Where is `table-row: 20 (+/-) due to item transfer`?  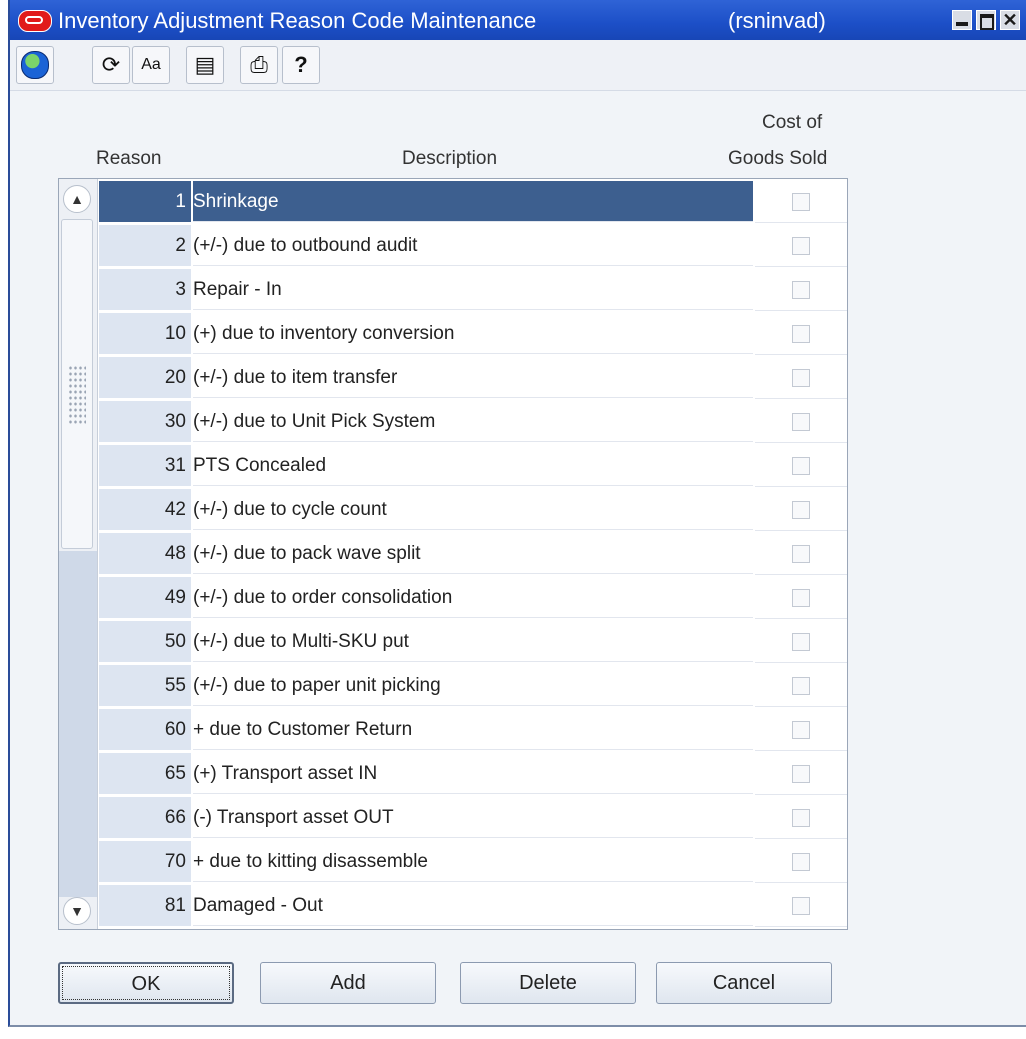
table-row: 20 (+/-) due to item transfer is located at coordinates (494, 378).